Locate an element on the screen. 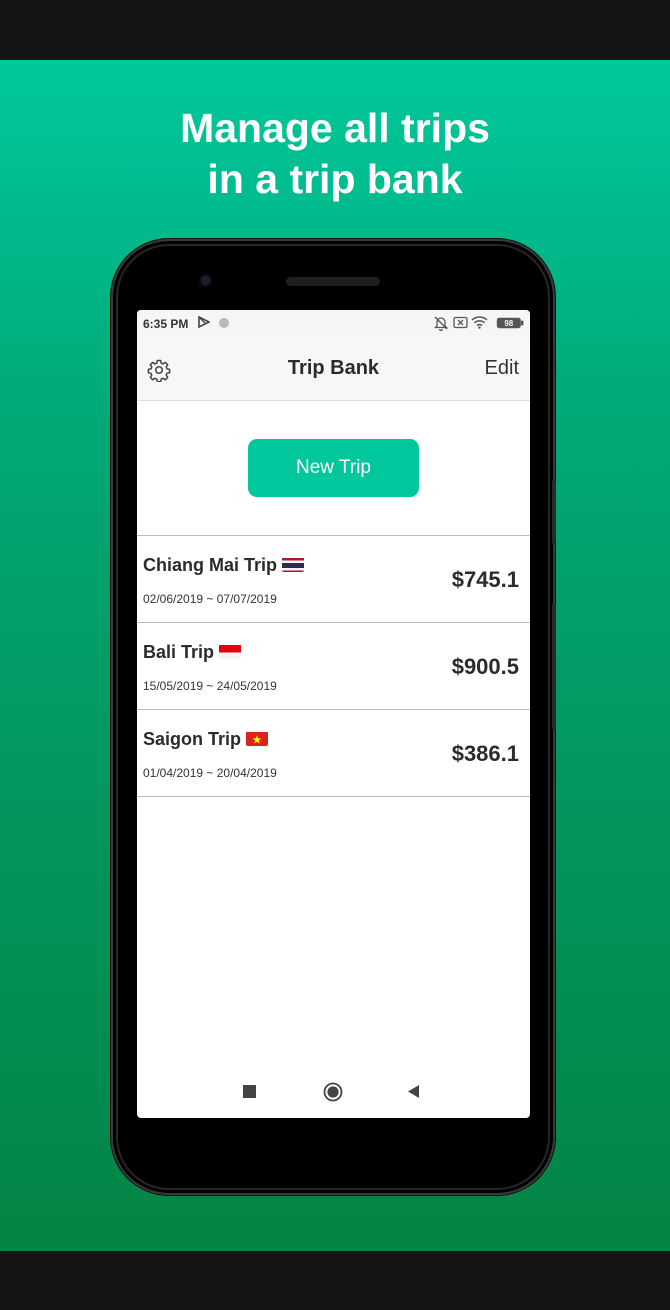 This screenshot has width=670, height=1310. back-triangle-icon is located at coordinates (414, 1091).